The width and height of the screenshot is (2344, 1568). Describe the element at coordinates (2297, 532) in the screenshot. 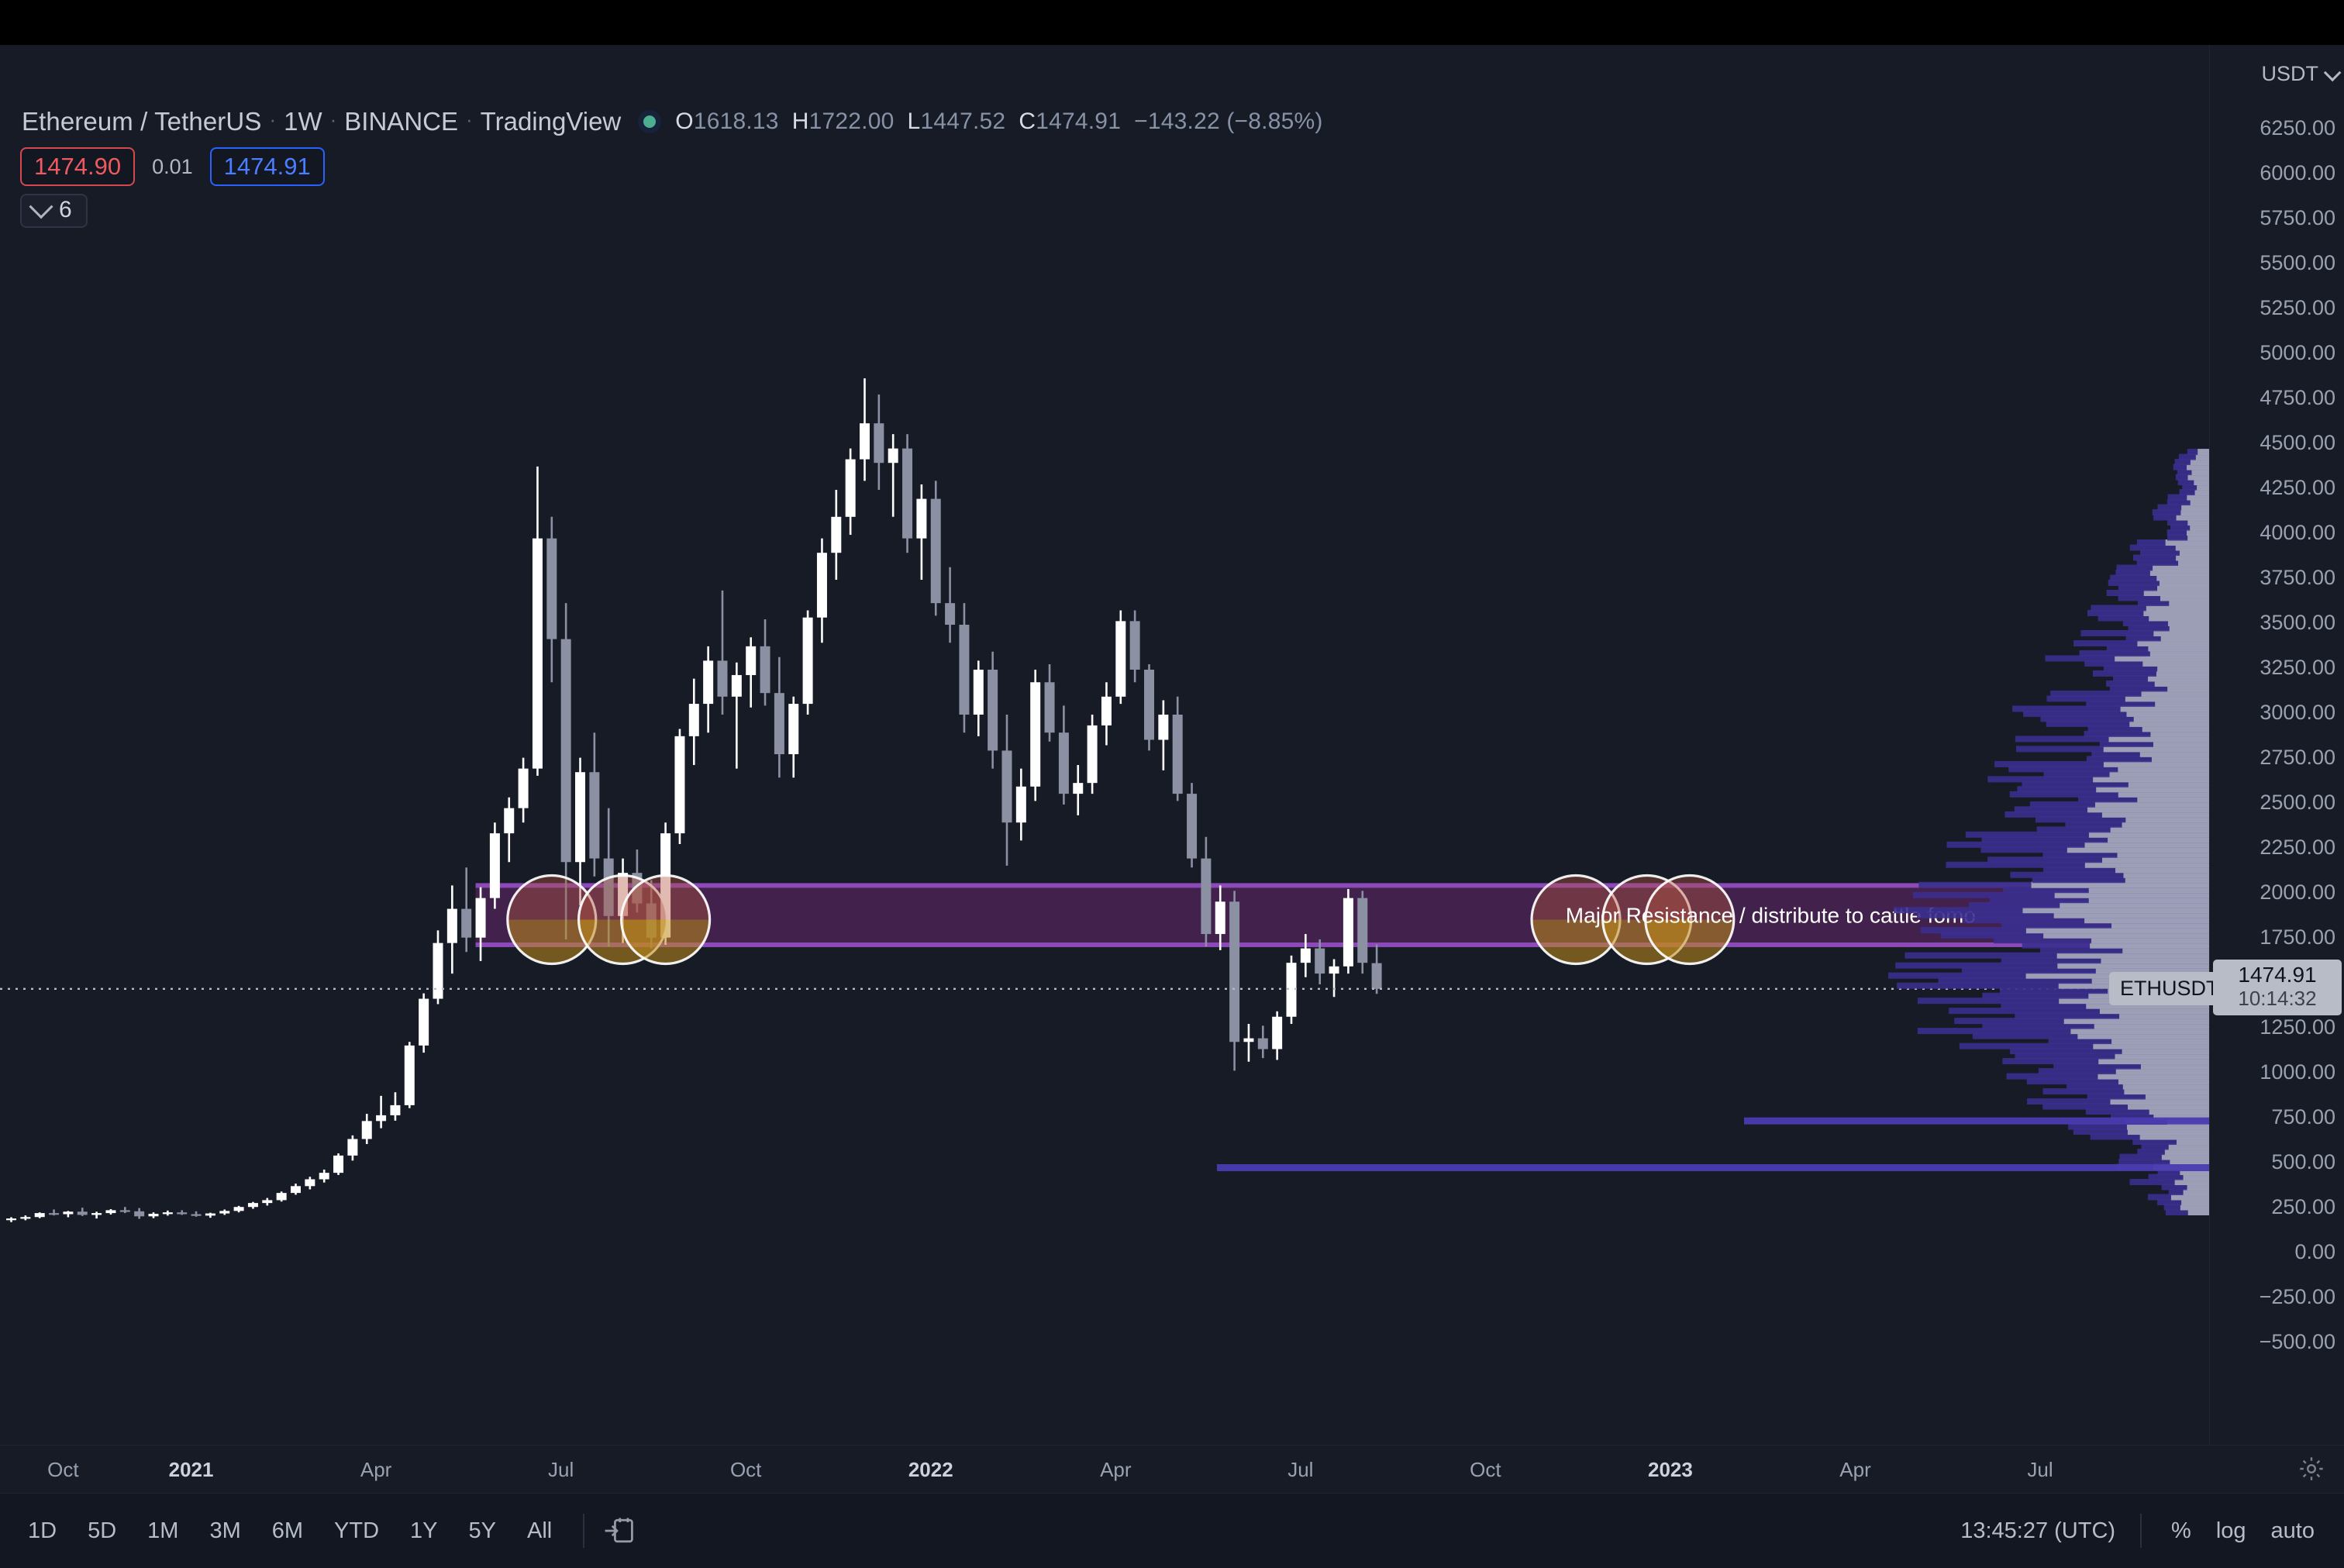

I see `price-tick: 4000.00` at that location.